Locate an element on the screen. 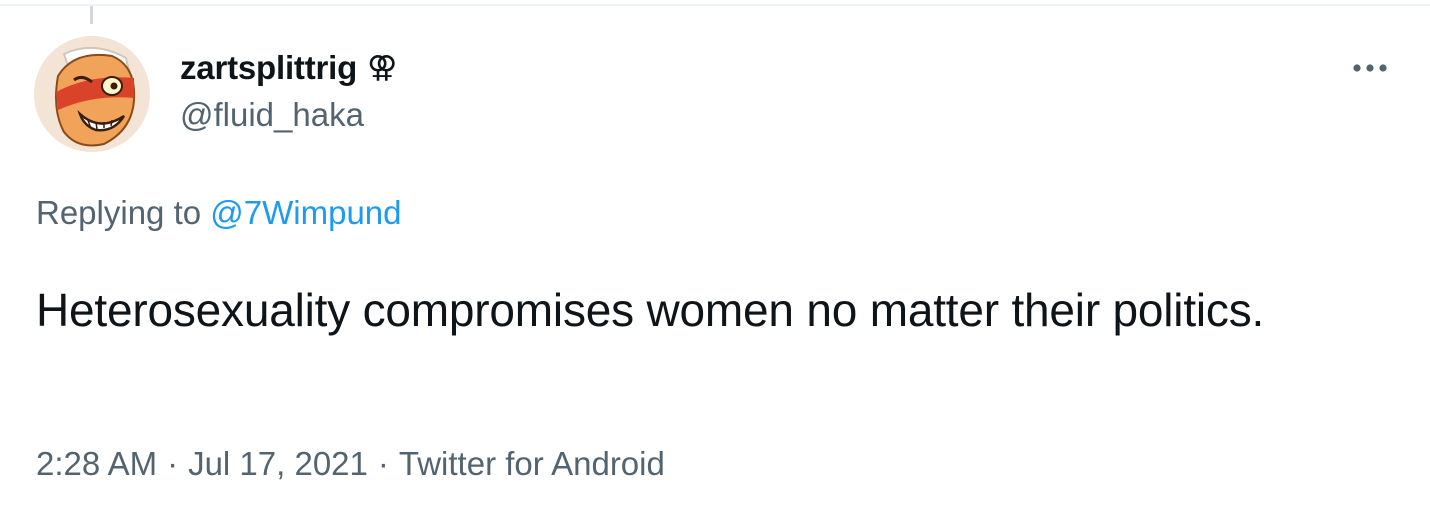 Image resolution: width=1430 pixels, height=526 pixels. tweet-time-link: 2:28 AM is located at coordinates (96, 464).